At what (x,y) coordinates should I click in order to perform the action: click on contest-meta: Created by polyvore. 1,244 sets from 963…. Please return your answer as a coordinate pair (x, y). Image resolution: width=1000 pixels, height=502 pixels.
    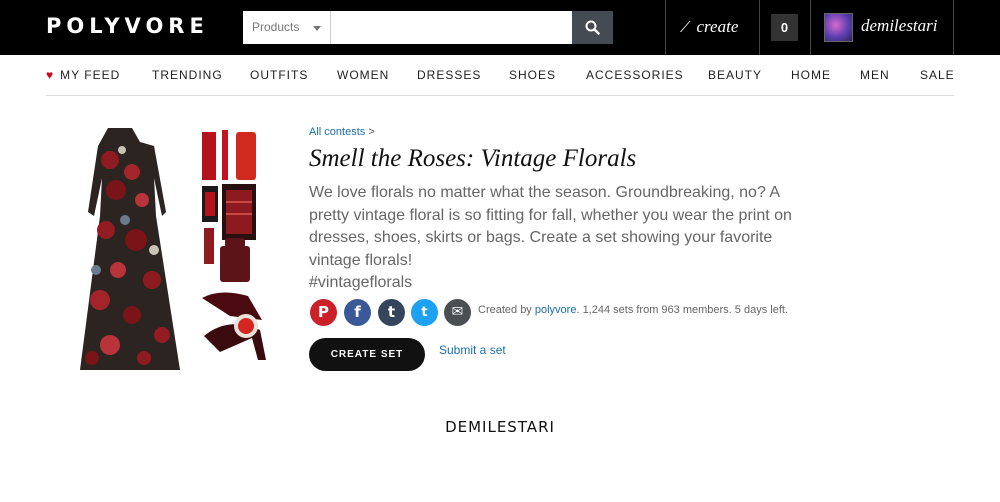
    Looking at the image, I should click on (633, 310).